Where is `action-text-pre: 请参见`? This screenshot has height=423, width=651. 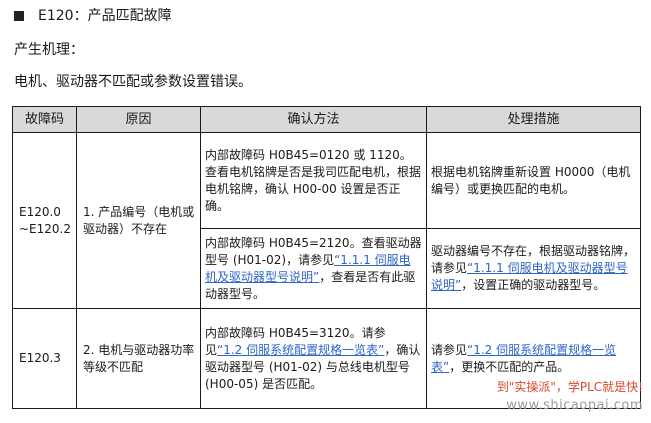 action-text-pre: 请参见 is located at coordinates (449, 349).